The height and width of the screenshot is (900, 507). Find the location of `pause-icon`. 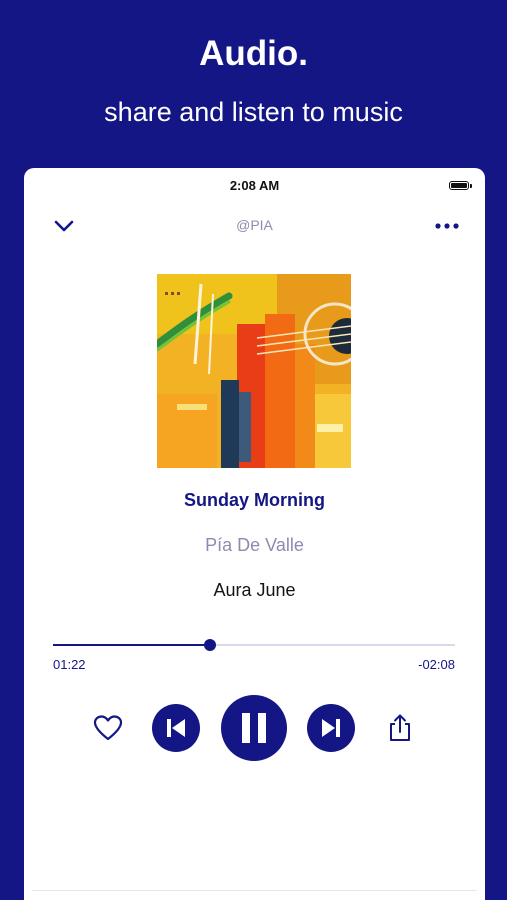

pause-icon is located at coordinates (254, 728).